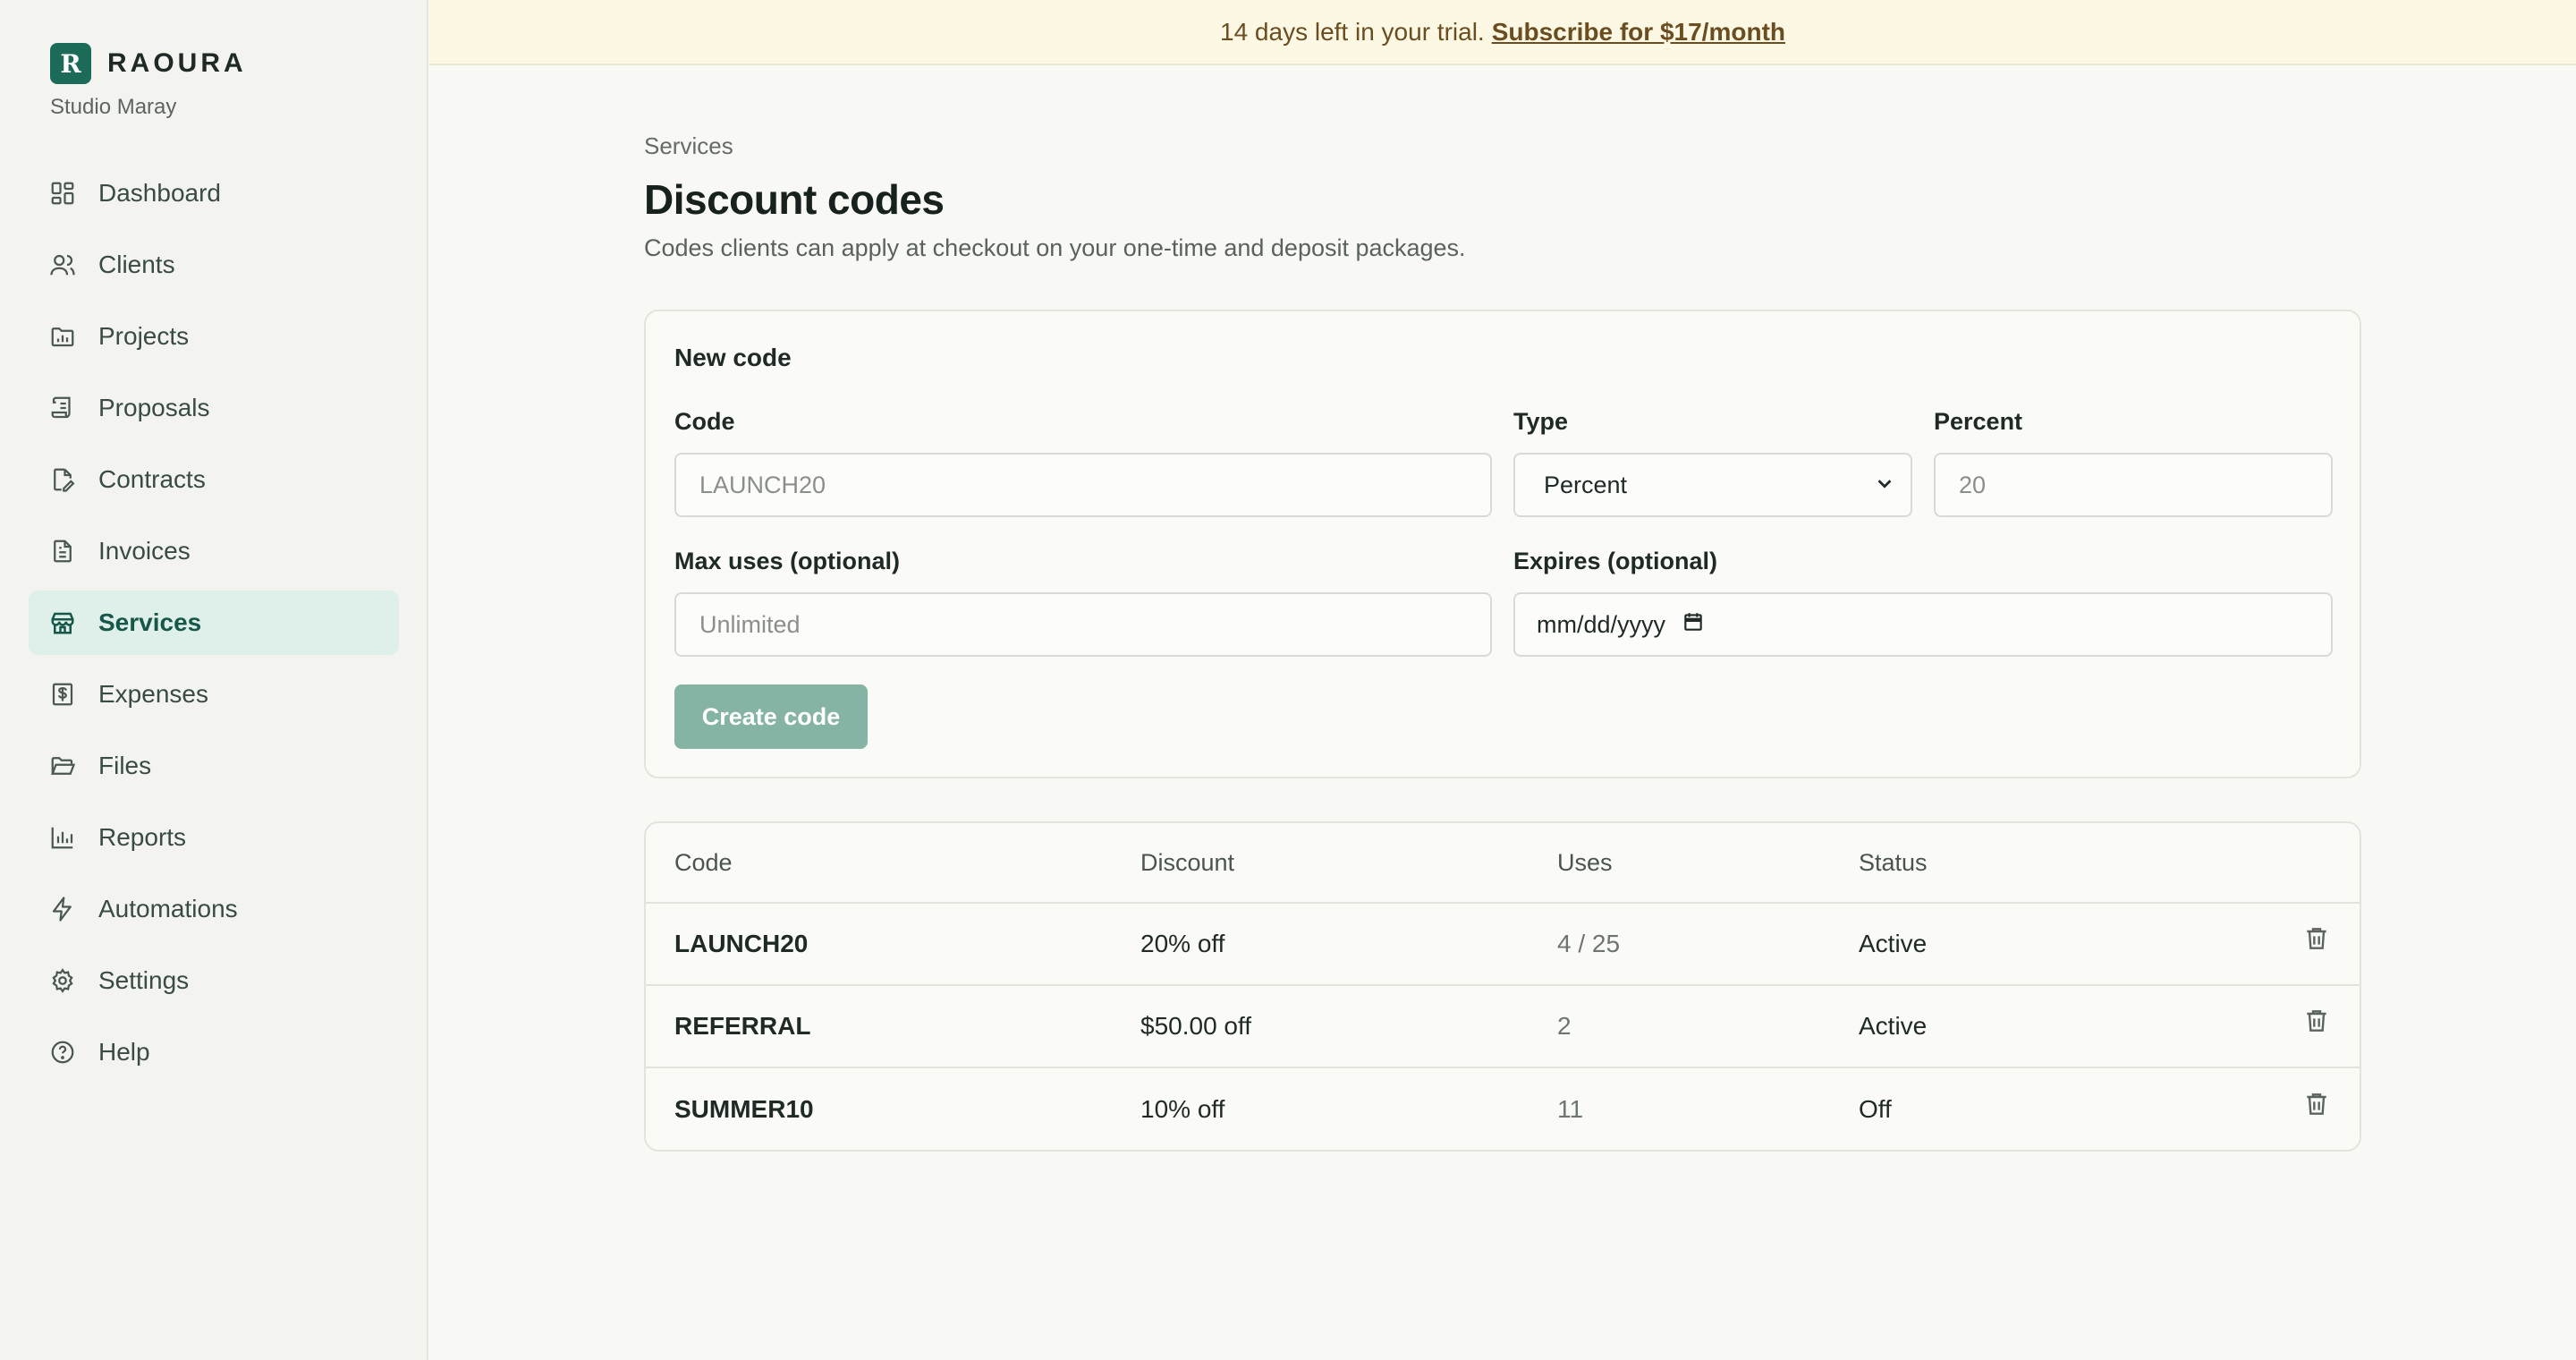 The image size is (2576, 1360). I want to click on type-label: Type, so click(1541, 422).